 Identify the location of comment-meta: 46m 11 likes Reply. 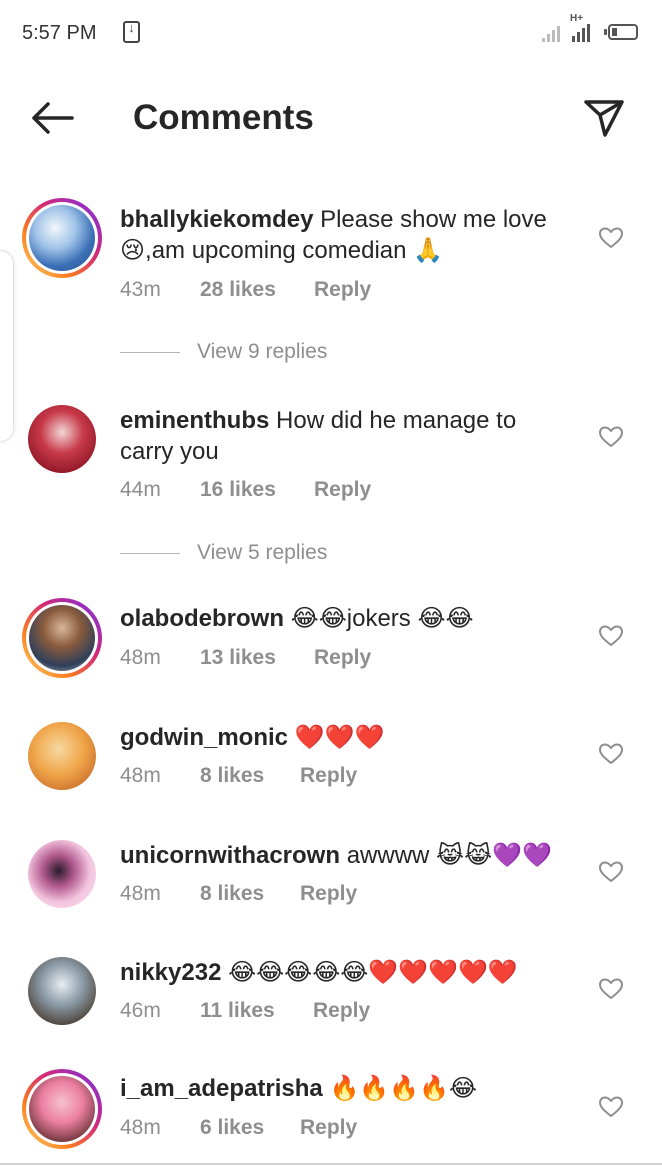
(245, 1011).